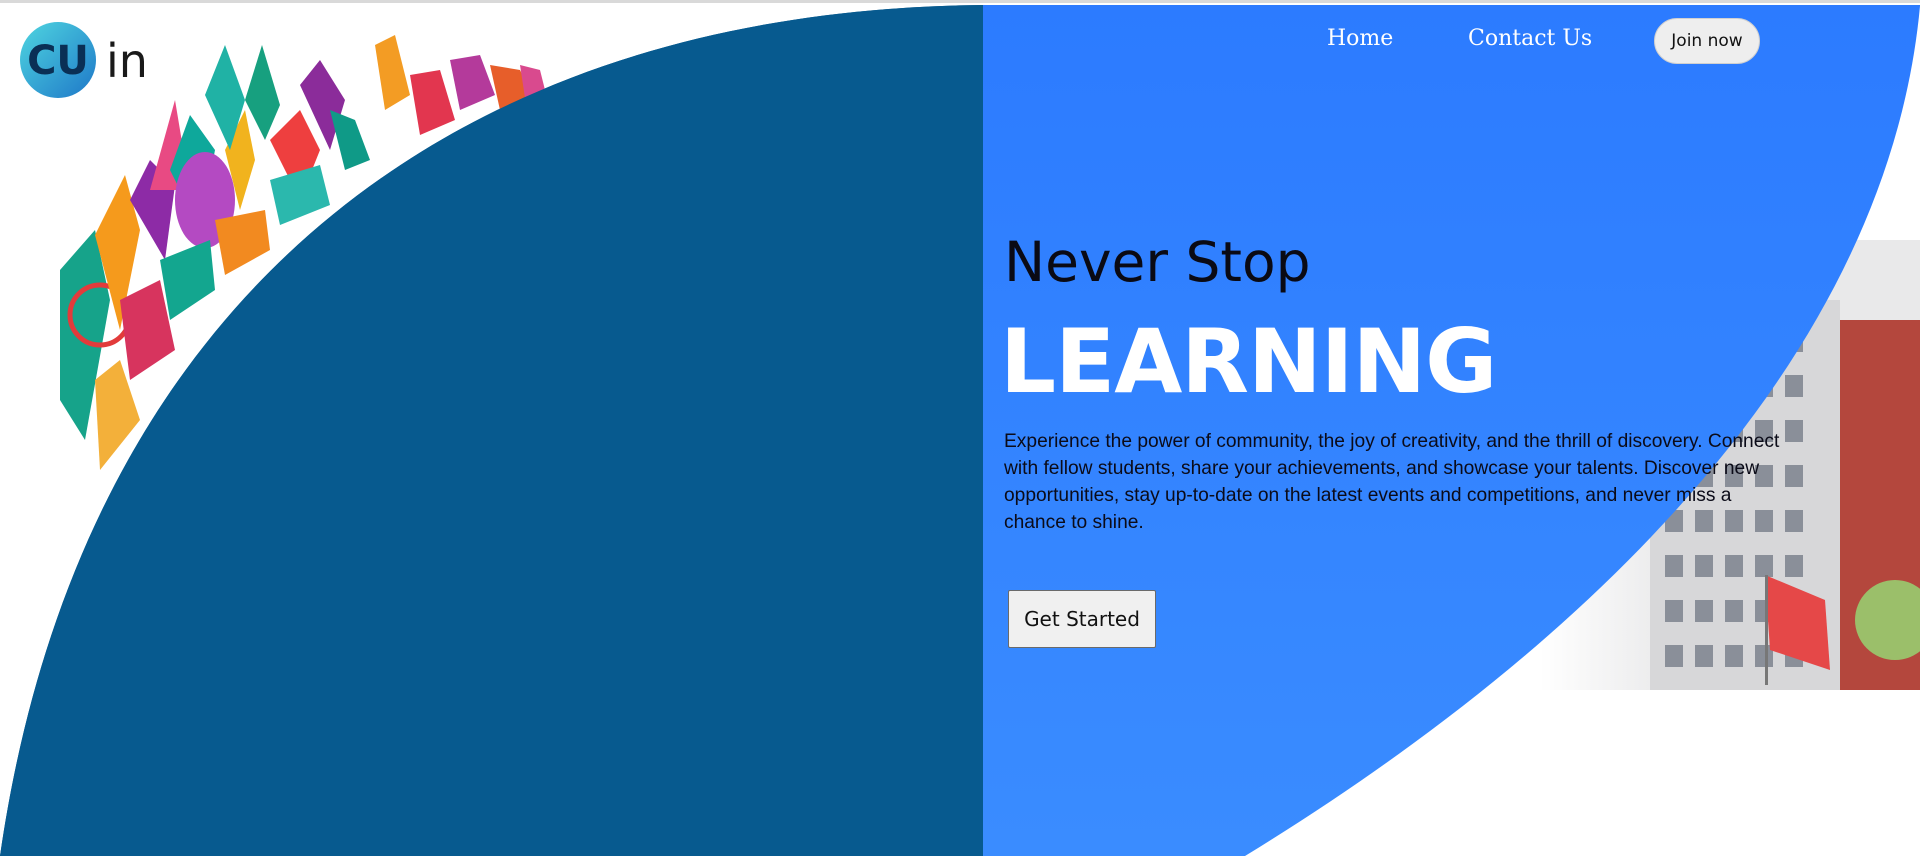  I want to click on join-now-button: Join now, so click(1707, 41).